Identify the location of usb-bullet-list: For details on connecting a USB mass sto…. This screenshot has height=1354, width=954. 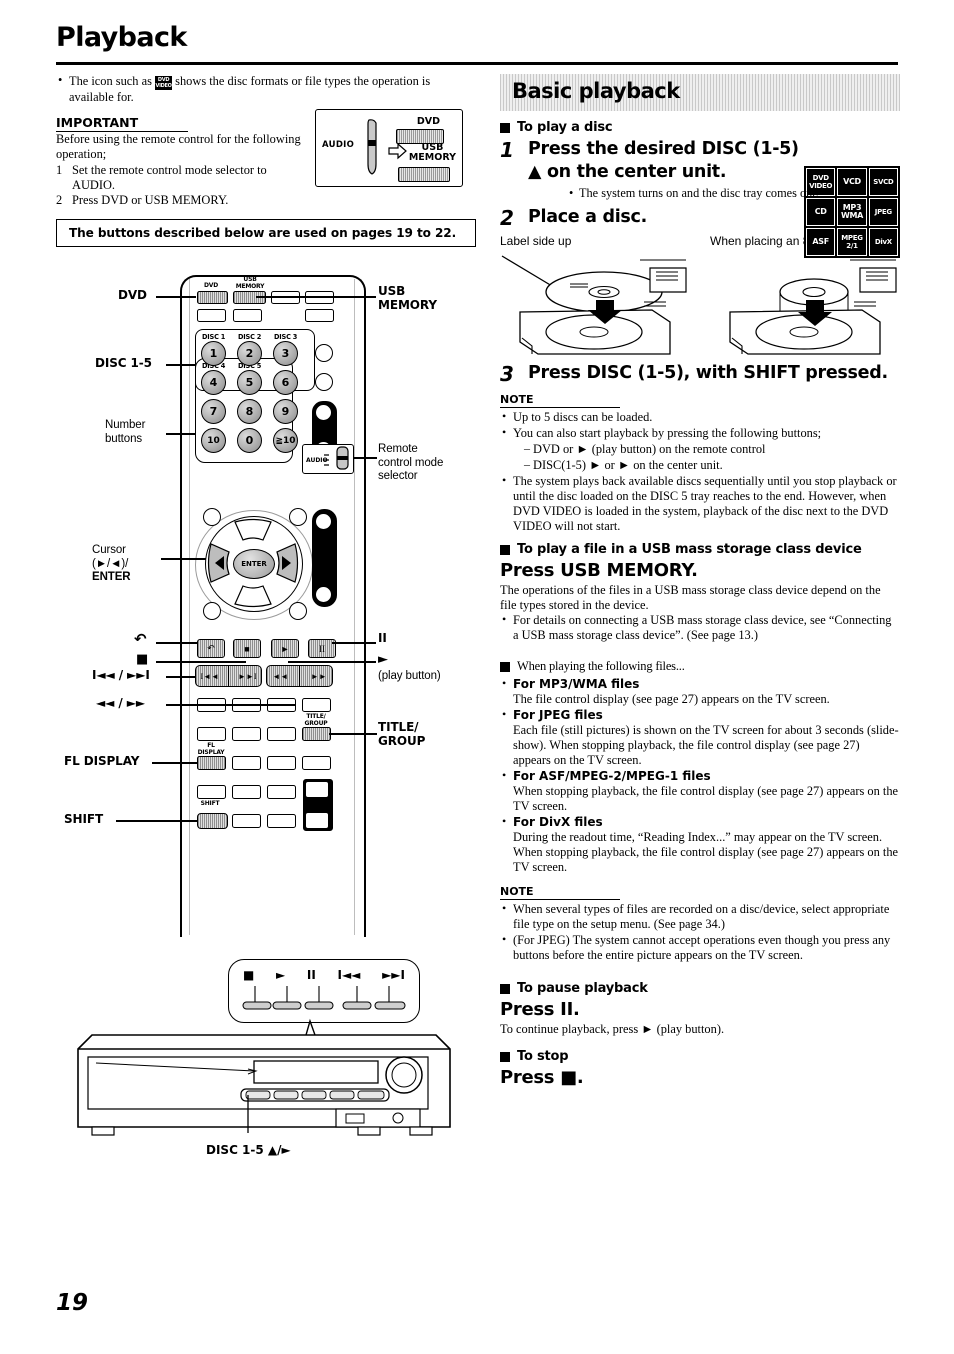
(700, 627).